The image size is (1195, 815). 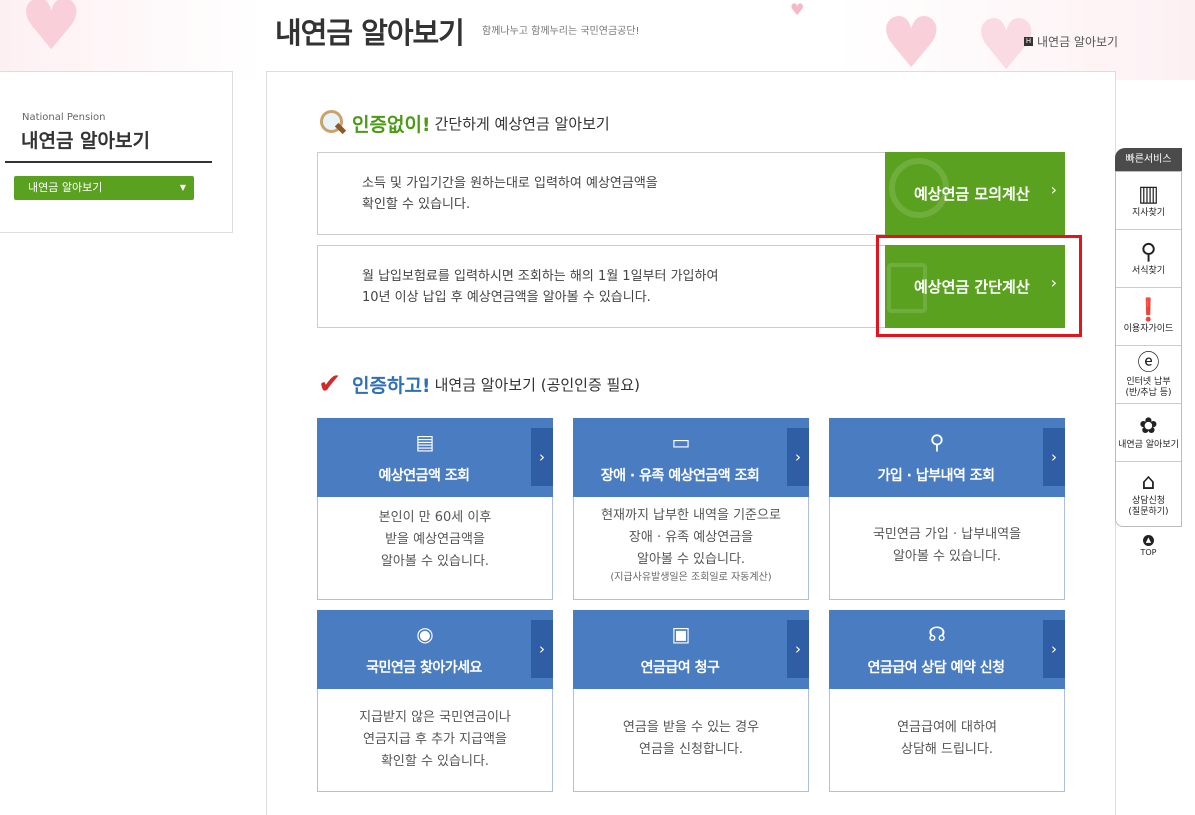 I want to click on quick-item-forms: ⚲ 서식찾기, so click(x=1148, y=259).